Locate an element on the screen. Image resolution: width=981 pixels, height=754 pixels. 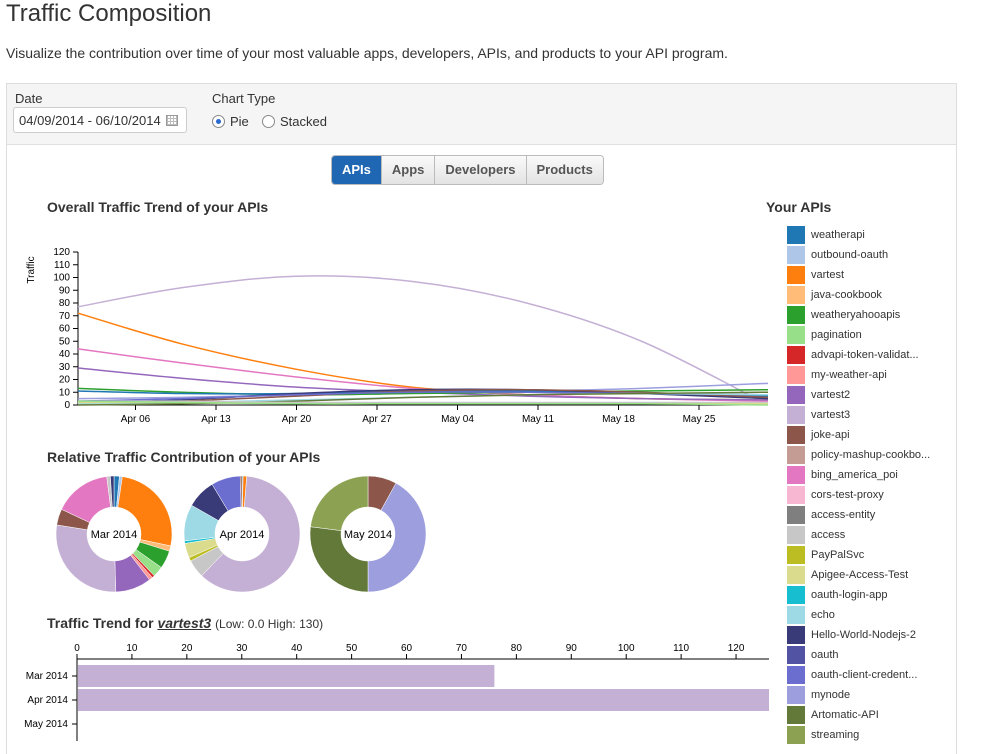
legend-label: weatherapi is located at coordinates (838, 235).